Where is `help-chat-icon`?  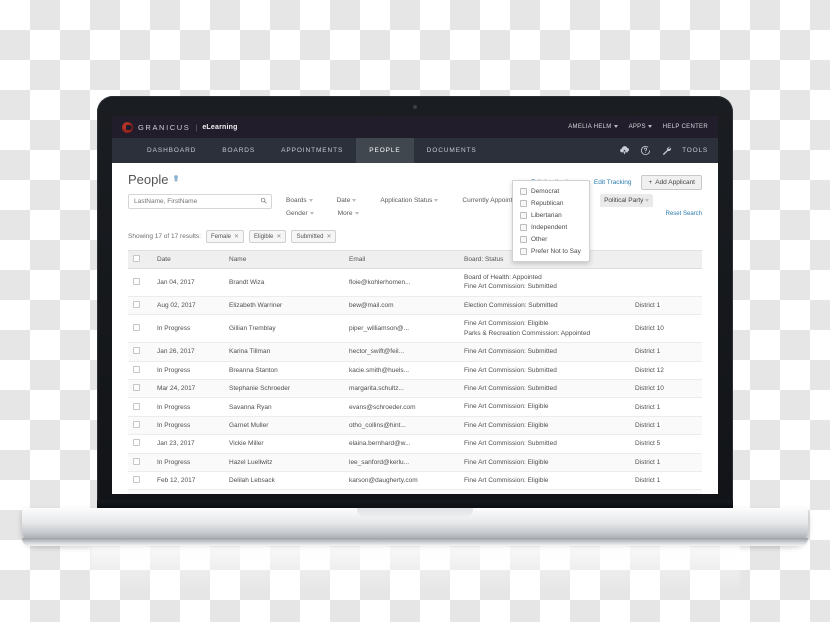
help-chat-icon is located at coordinates (645, 150).